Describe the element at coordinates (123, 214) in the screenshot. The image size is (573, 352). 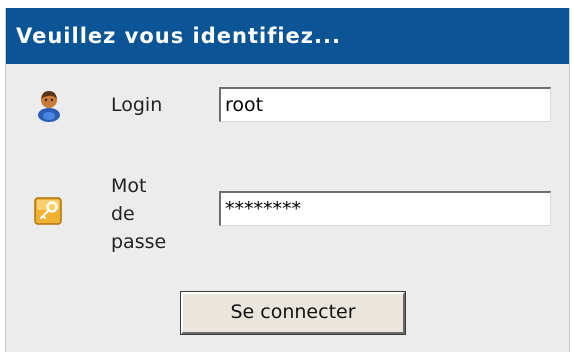
I see `password-label-line: de` at that location.